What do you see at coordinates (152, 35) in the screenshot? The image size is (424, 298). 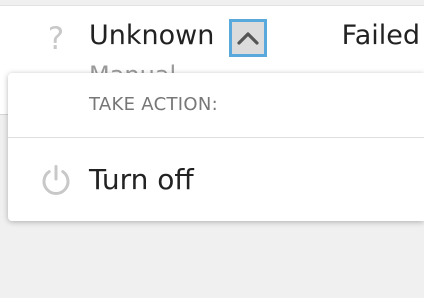 I see `status-label: Unknown` at bounding box center [152, 35].